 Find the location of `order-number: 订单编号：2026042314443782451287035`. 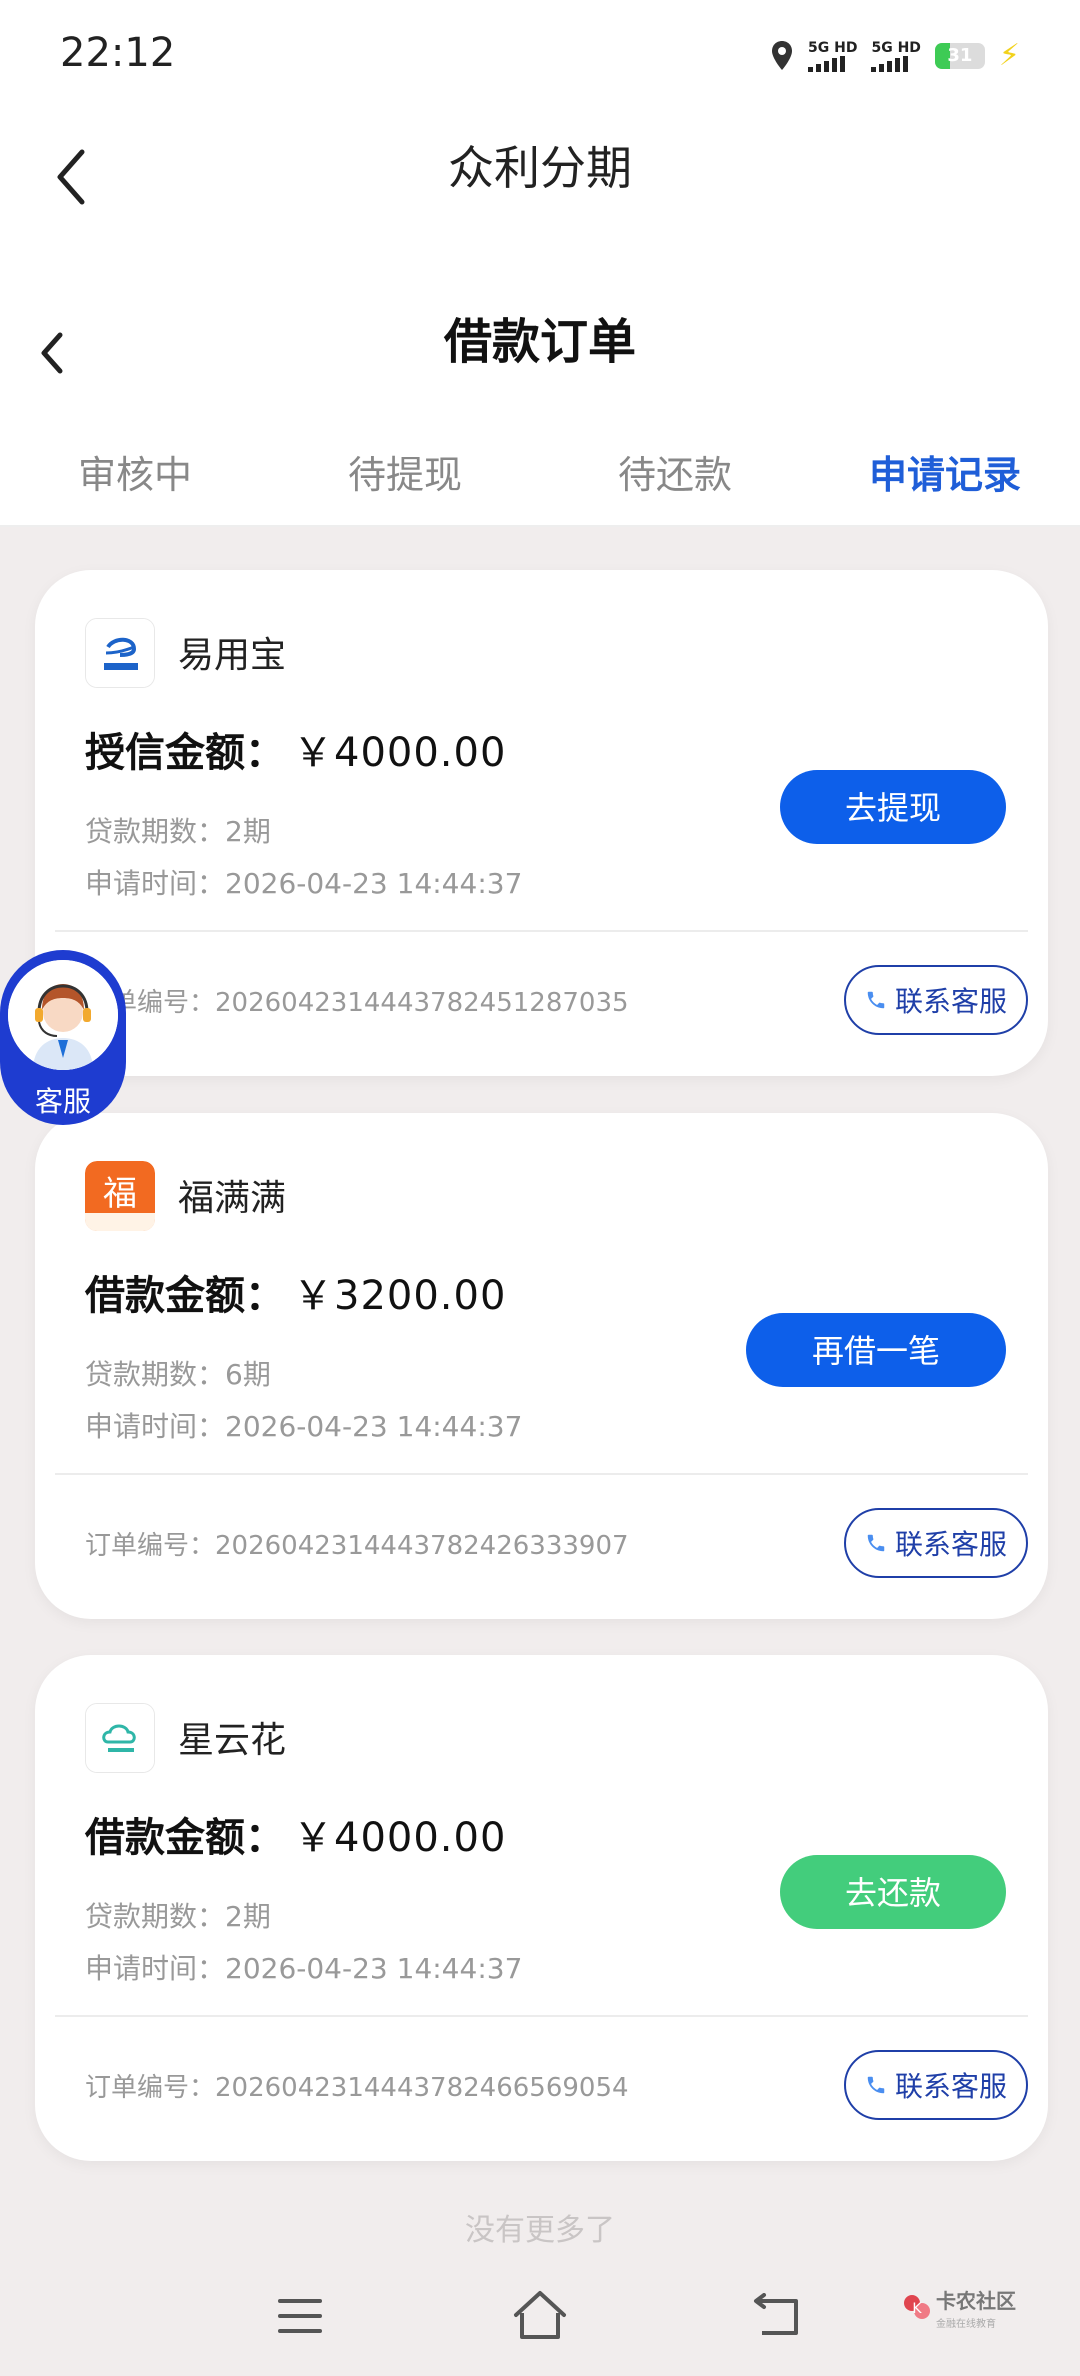

order-number: 订单编号：2026042314443782451287035 is located at coordinates (357, 1003).